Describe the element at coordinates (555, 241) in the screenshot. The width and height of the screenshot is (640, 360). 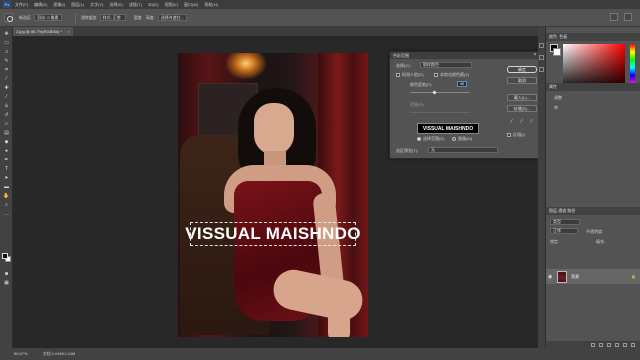
I see `lock-label: 锁定:` at that location.